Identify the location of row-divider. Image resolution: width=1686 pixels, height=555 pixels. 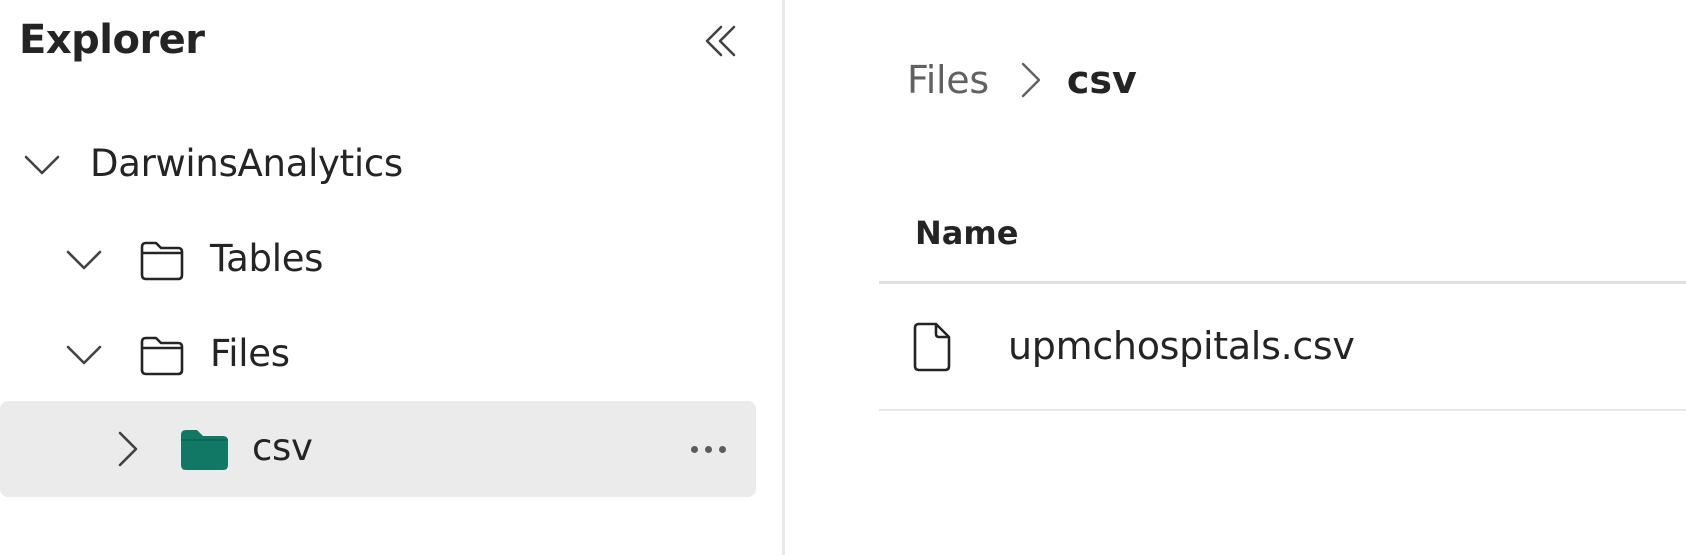
(1282, 410).